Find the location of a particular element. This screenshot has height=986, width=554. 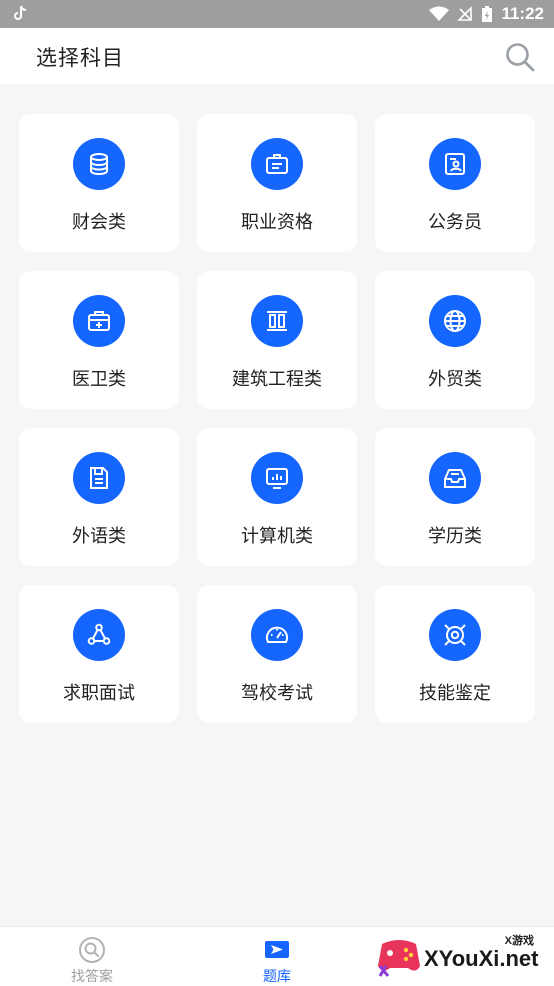

category-label: 外语类 is located at coordinates (99, 536).